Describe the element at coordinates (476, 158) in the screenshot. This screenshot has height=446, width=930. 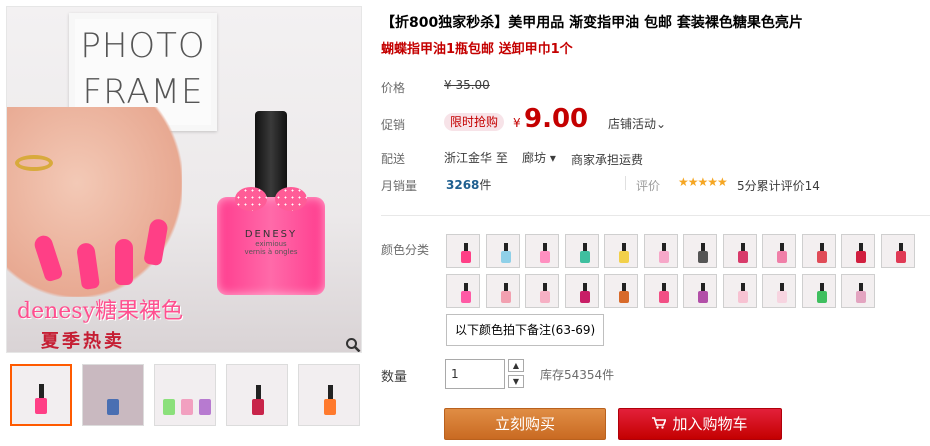
I see `ship-from: 浙江金华 至` at that location.